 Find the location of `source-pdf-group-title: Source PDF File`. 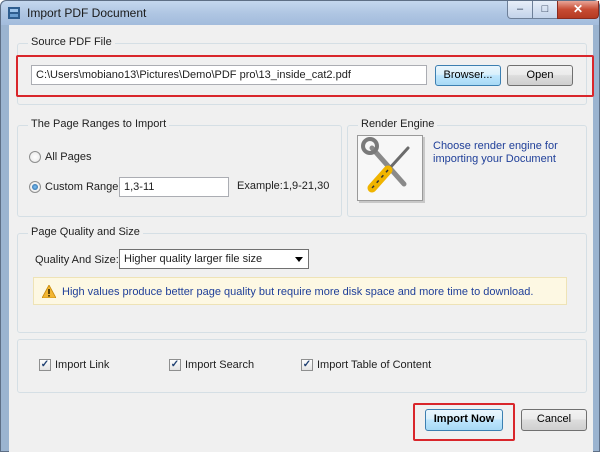

source-pdf-group-title: Source PDF File is located at coordinates (71, 42).